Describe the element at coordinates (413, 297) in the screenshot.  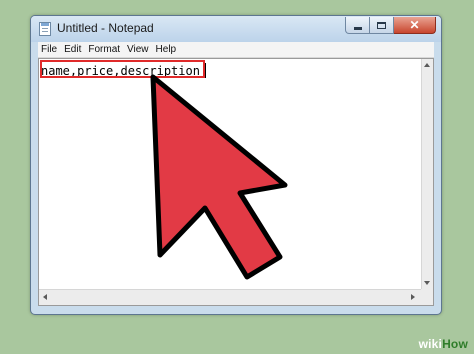
I see `scroll-right-icon` at that location.